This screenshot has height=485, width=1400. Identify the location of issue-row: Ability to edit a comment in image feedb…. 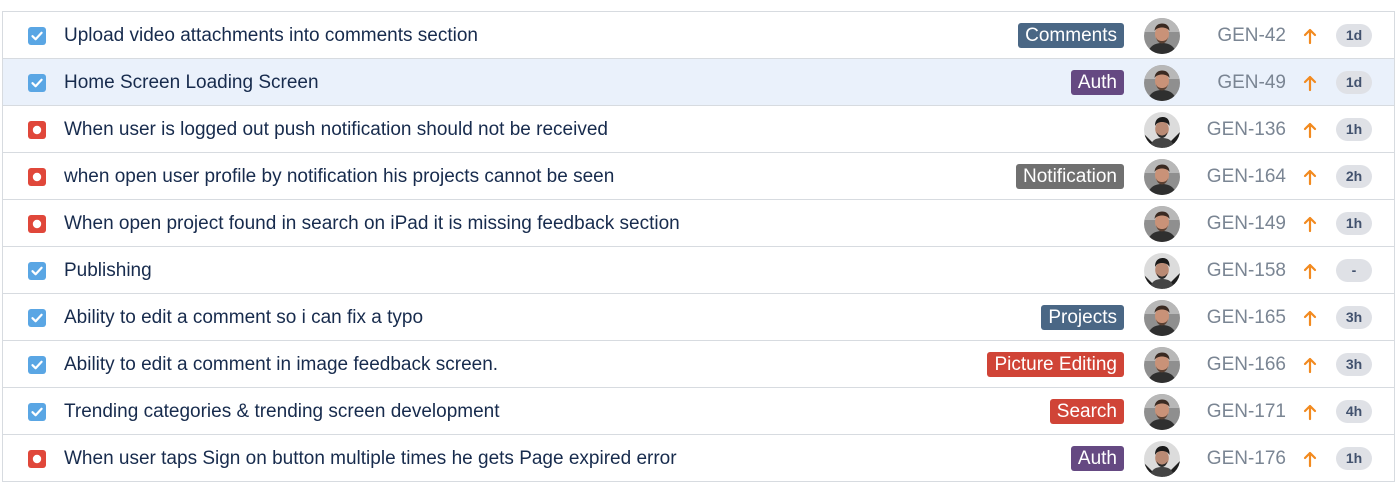
(698, 364).